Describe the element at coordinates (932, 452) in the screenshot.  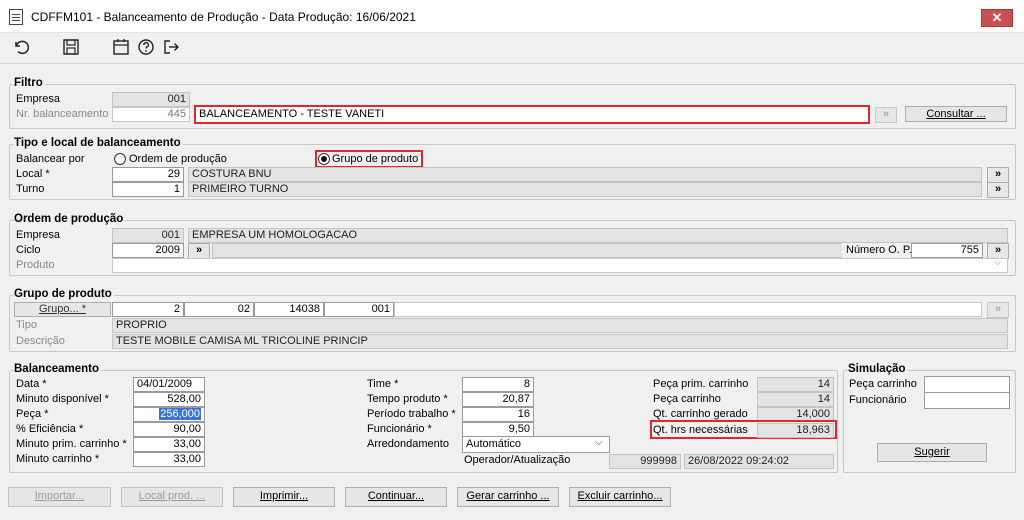
I see `sugerir-button: Sugerir` at that location.